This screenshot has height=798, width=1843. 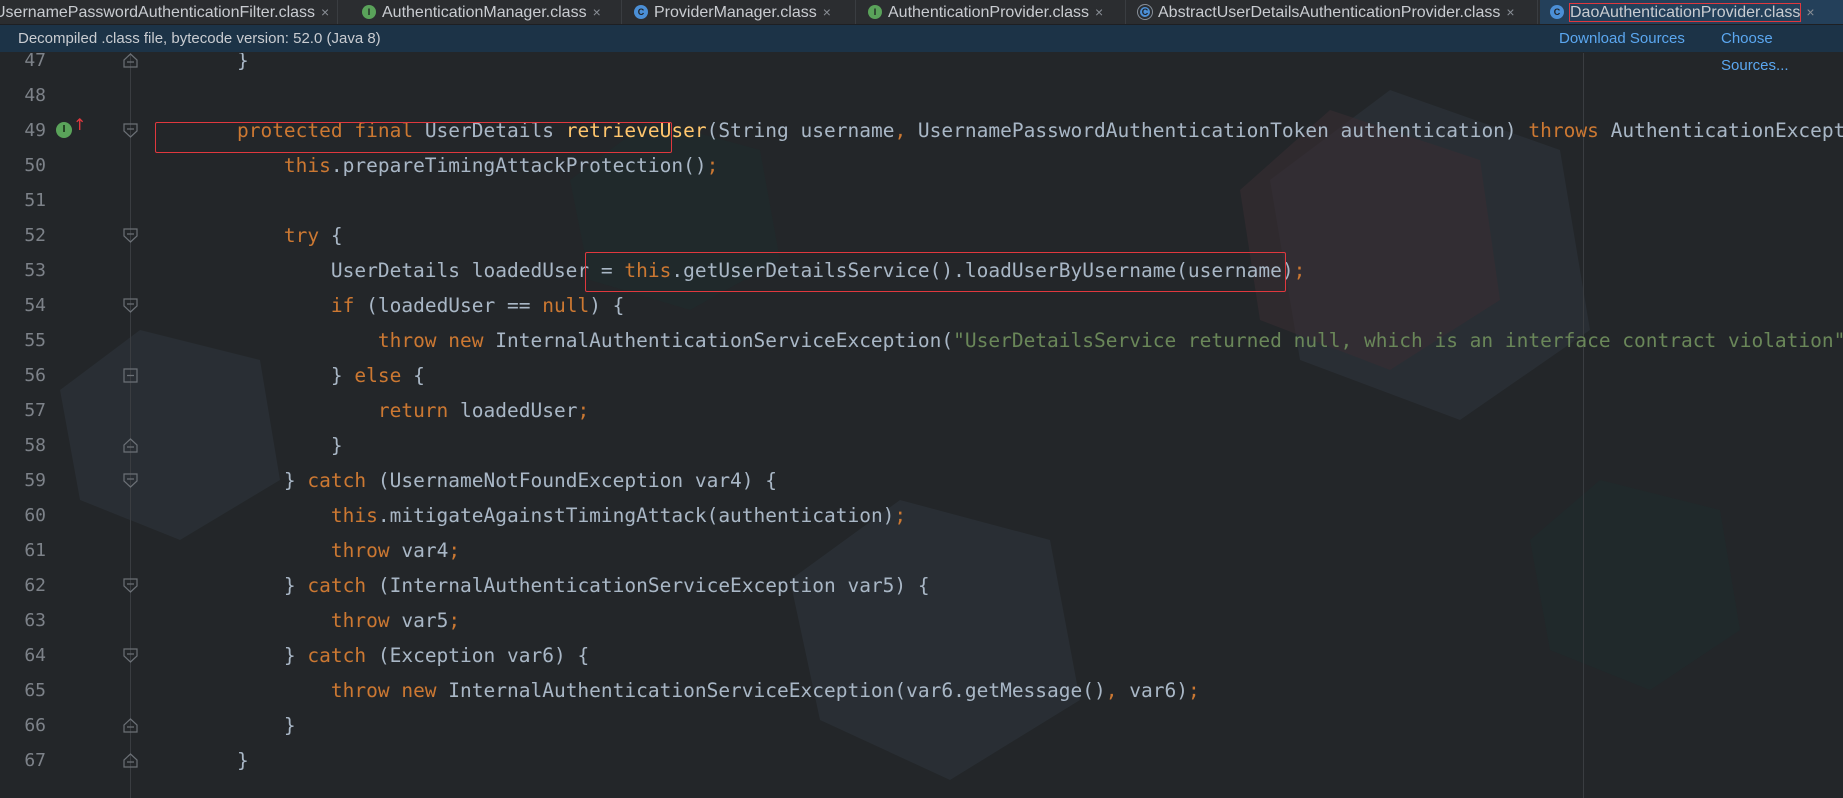 I want to click on tab-daoauthenticationprovider: C DaoAuthenticationProvider.class ×, so click(x=1691, y=12).